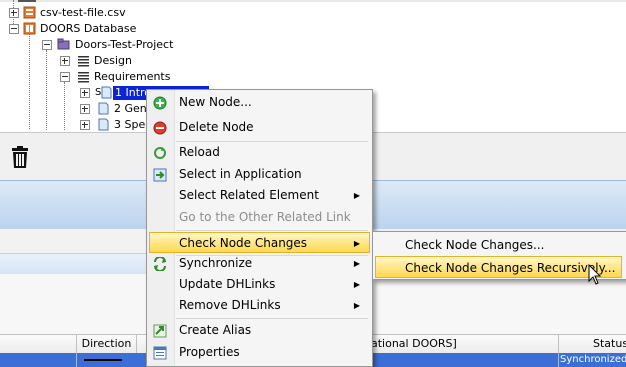 The width and height of the screenshot is (626, 367). I want to click on menu-item-delete-node: Delete Node, so click(259, 127).